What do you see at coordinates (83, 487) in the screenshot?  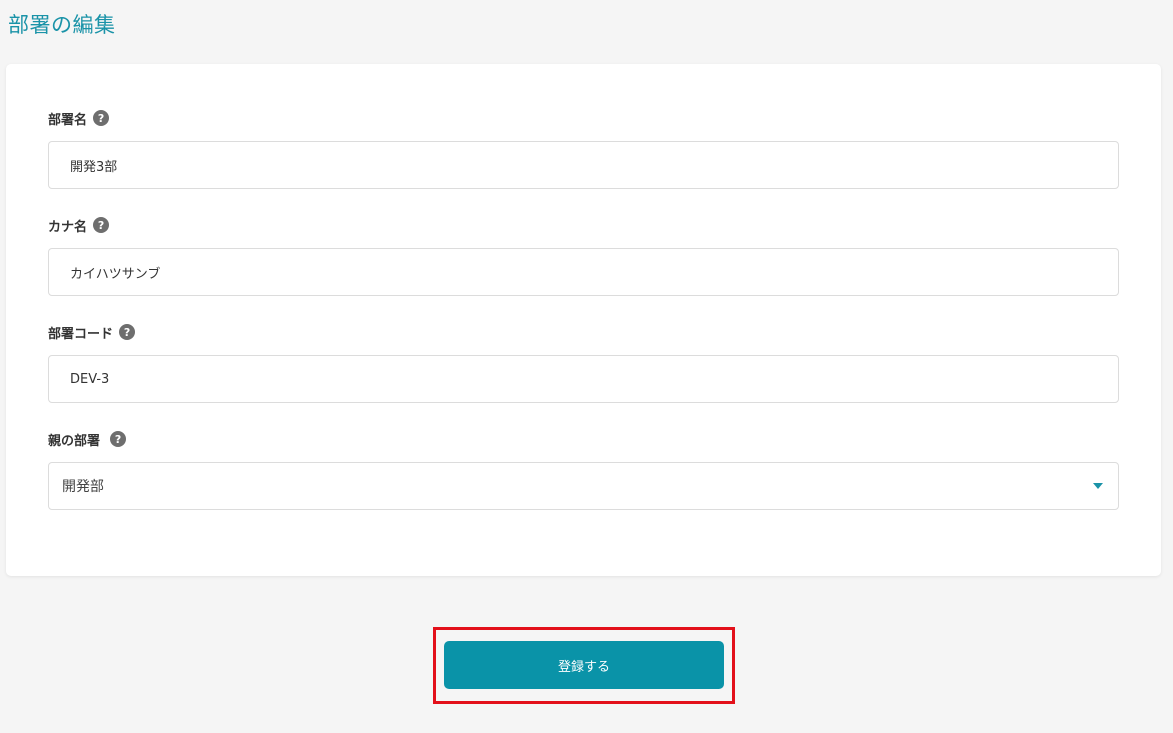 I see `parent-department-selected: 開発部` at bounding box center [83, 487].